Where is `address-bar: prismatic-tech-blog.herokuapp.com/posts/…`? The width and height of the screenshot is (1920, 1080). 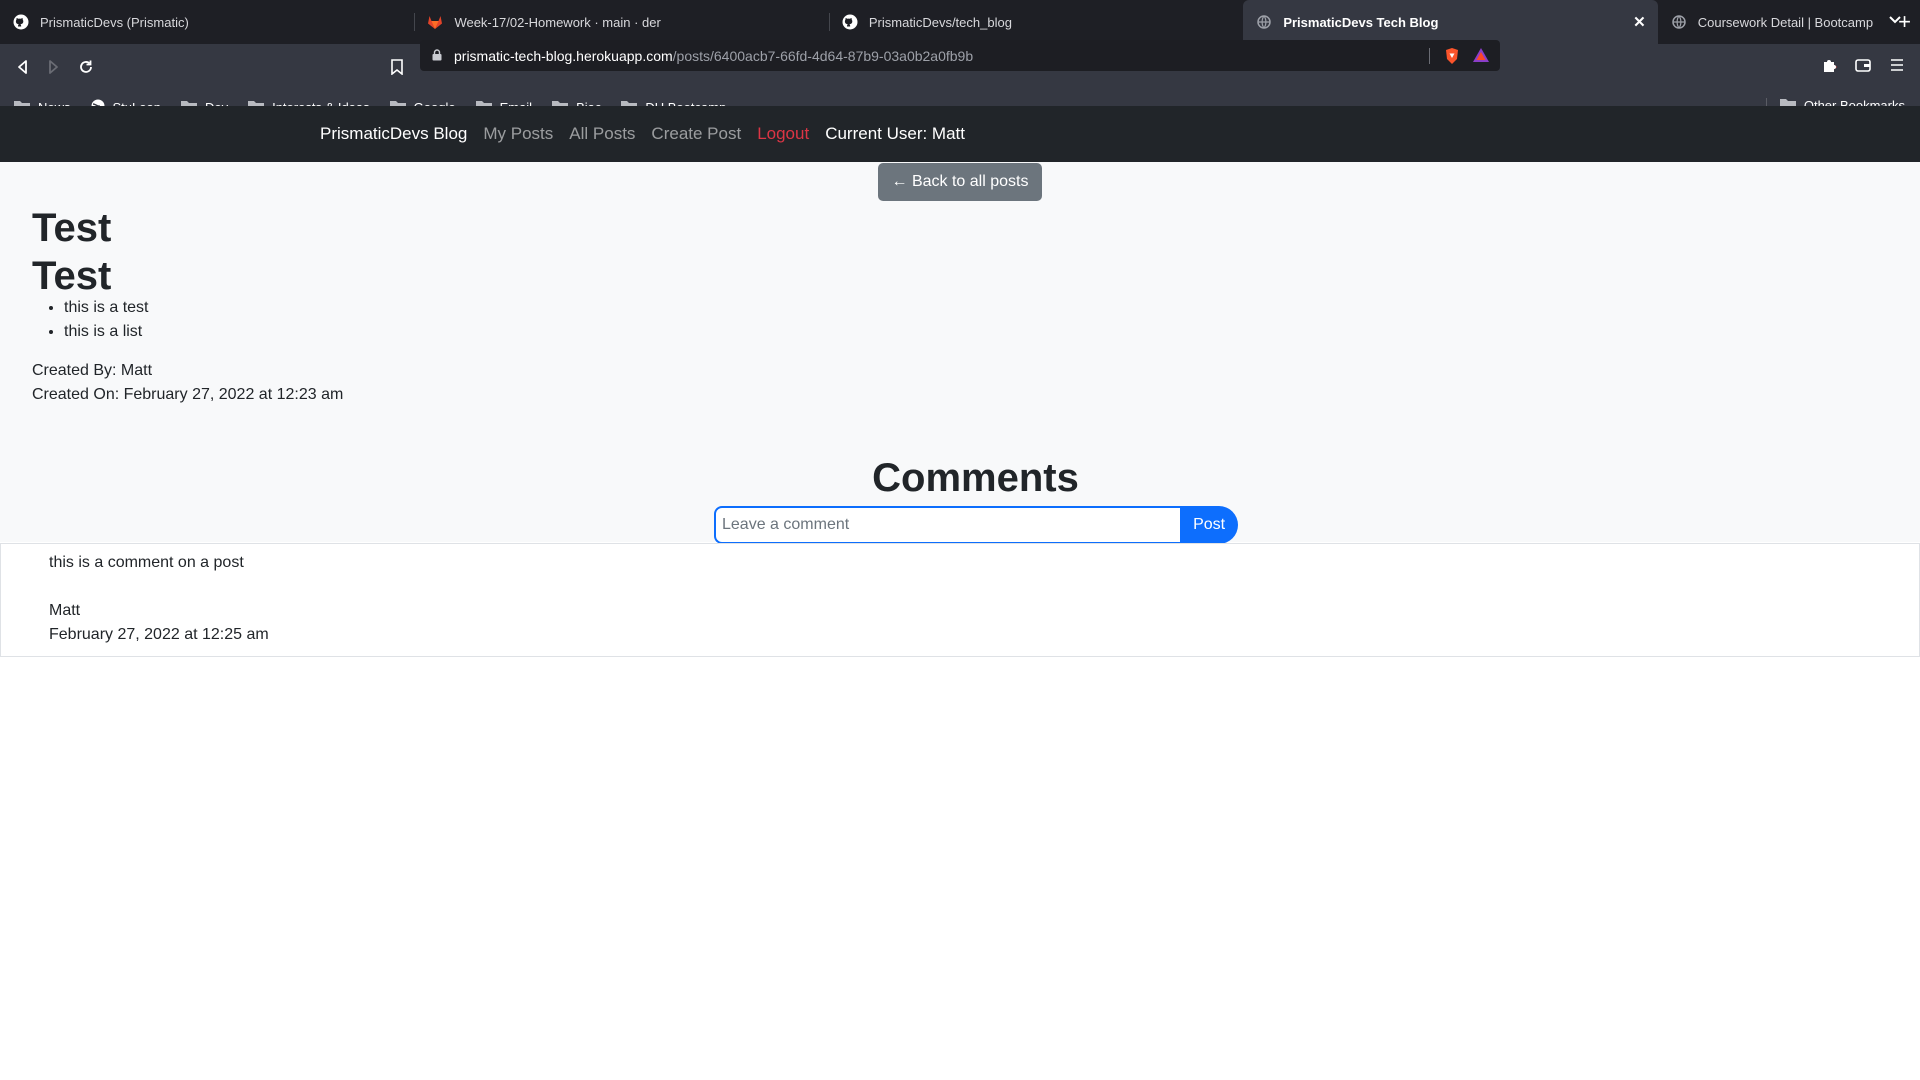 address-bar: prismatic-tech-blog.herokuapp.com/posts/… is located at coordinates (960, 55).